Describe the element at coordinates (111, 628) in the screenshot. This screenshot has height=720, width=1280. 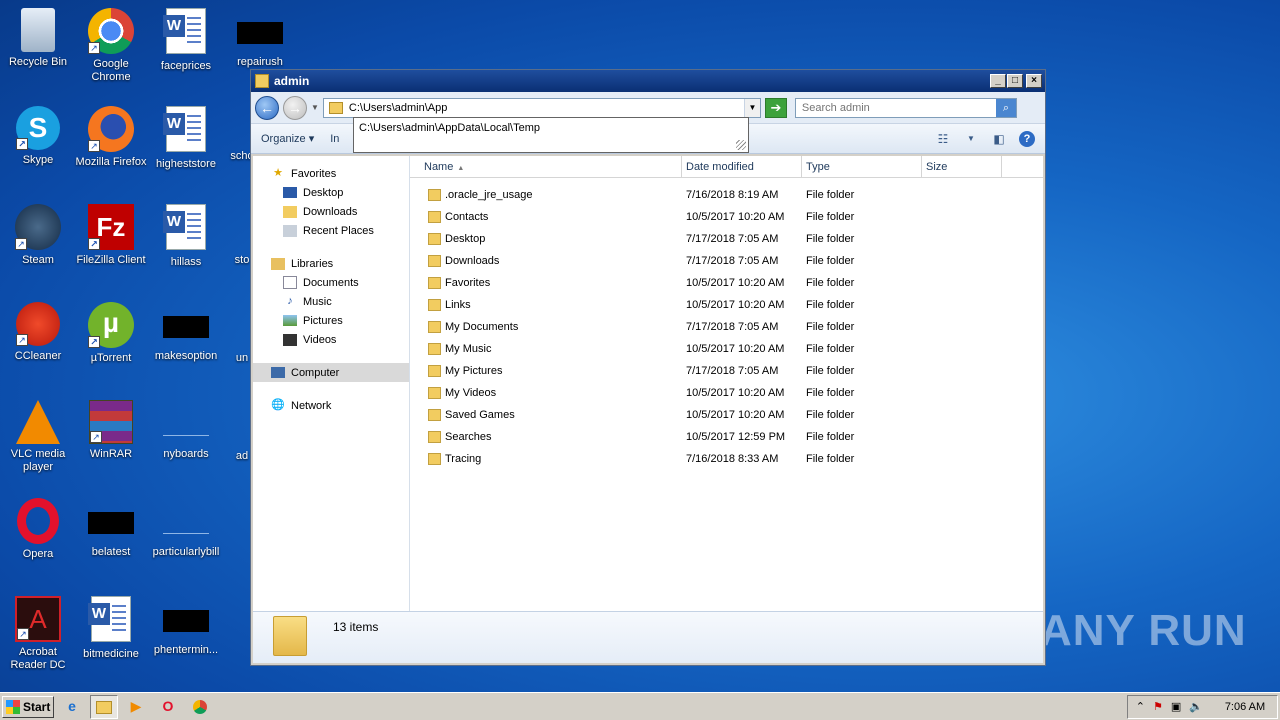
I see `desktop-icon-bitmedicine: bitmedicine` at that location.